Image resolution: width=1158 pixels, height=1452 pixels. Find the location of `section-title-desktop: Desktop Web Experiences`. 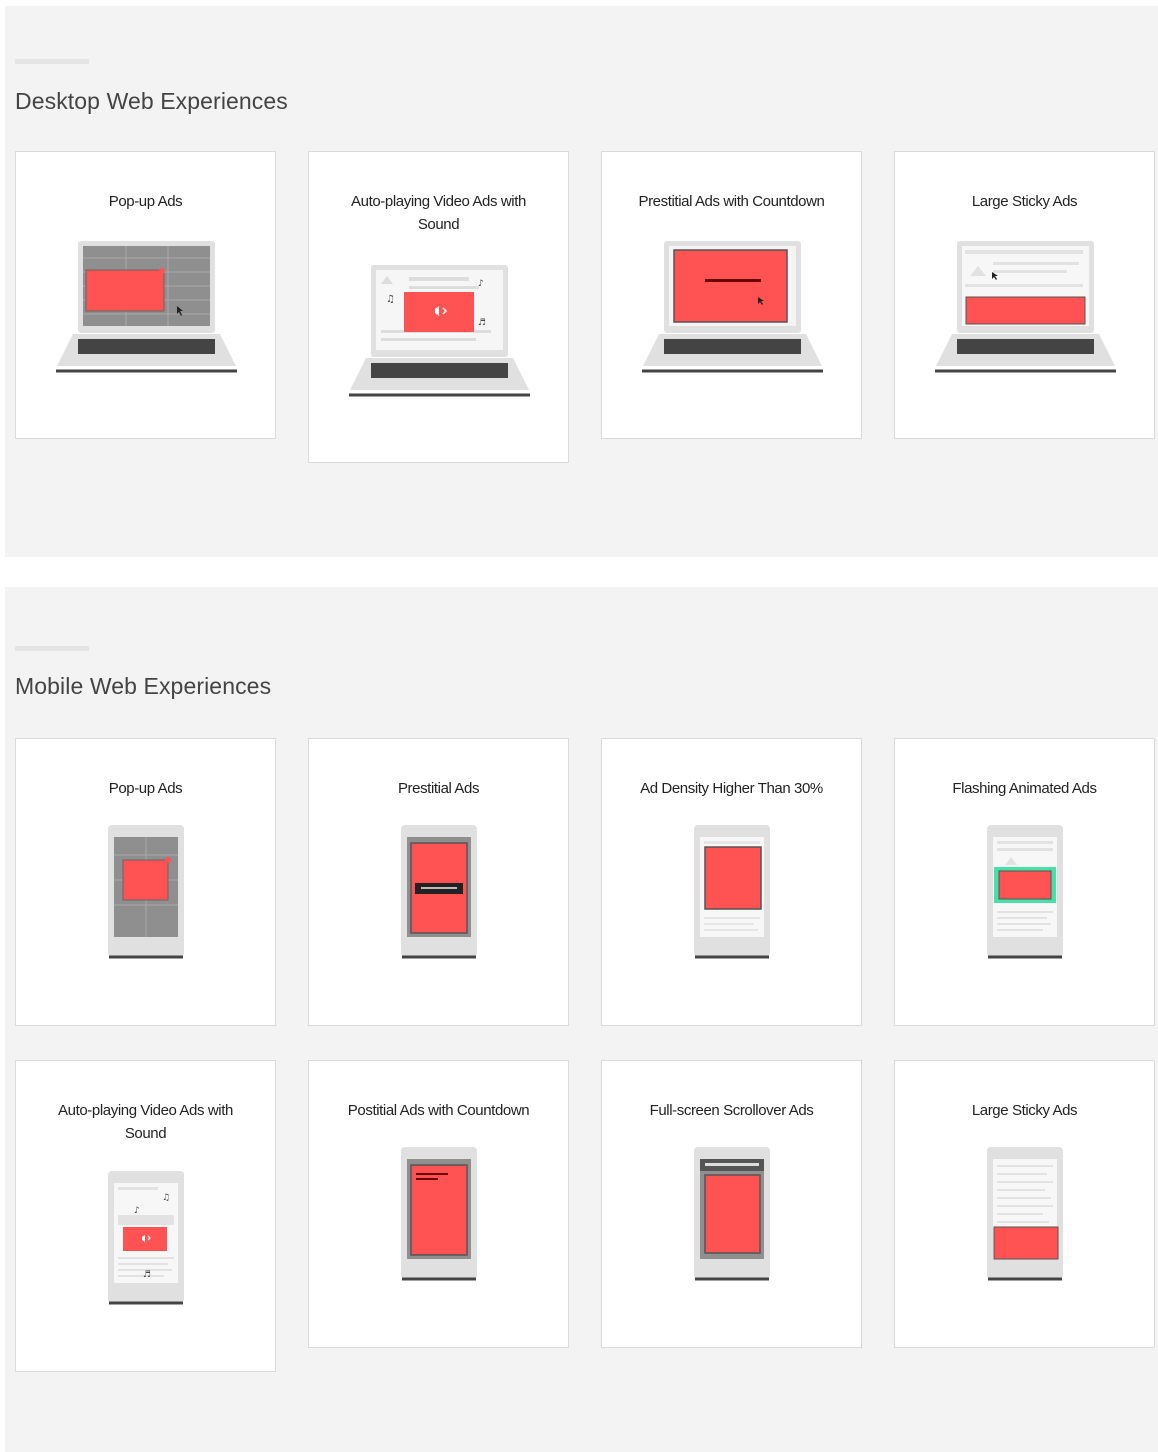

section-title-desktop: Desktop Web Experiences is located at coordinates (151, 101).